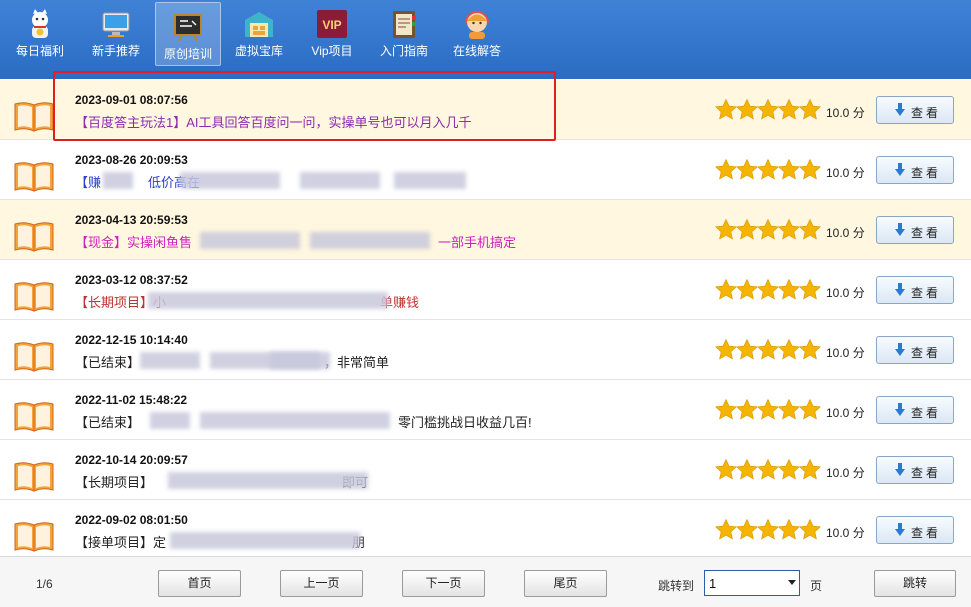 The width and height of the screenshot is (971, 607). What do you see at coordinates (752, 583) in the screenshot?
I see `page-select: 1` at bounding box center [752, 583].